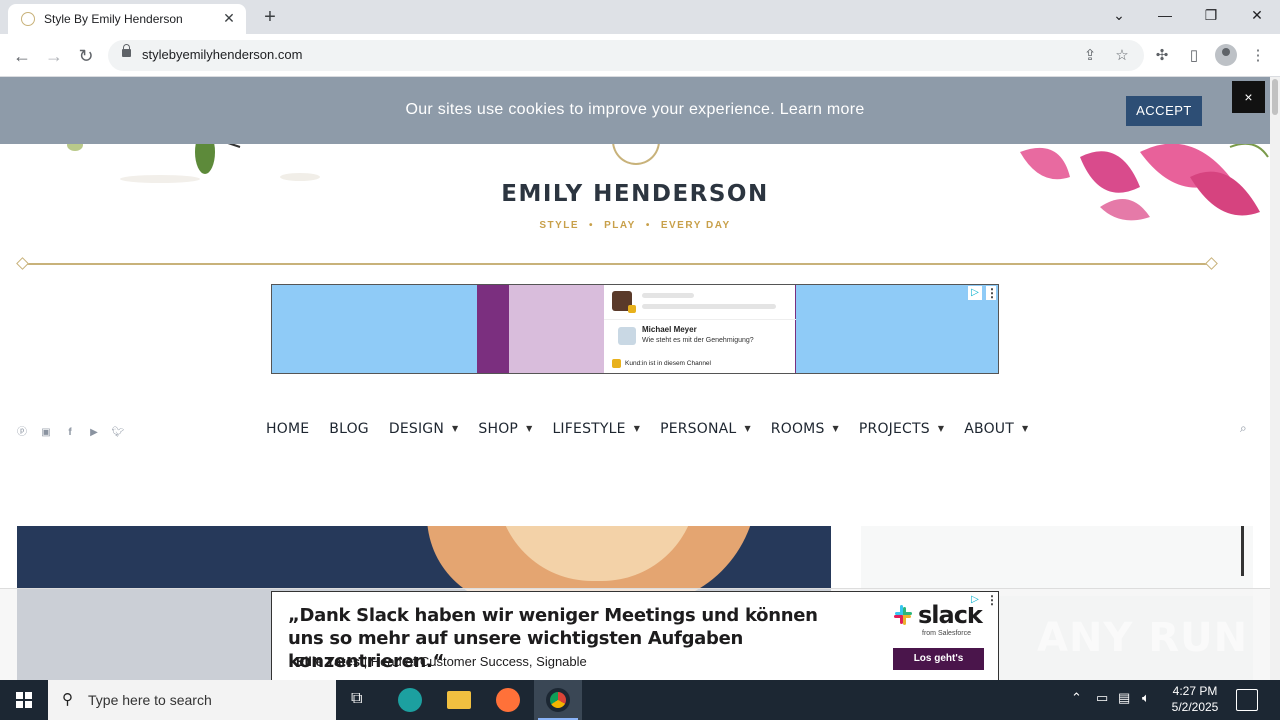 The height and width of the screenshot is (720, 1280). I want to click on nav-item-projects: PROJECTS ▼, so click(901, 431).